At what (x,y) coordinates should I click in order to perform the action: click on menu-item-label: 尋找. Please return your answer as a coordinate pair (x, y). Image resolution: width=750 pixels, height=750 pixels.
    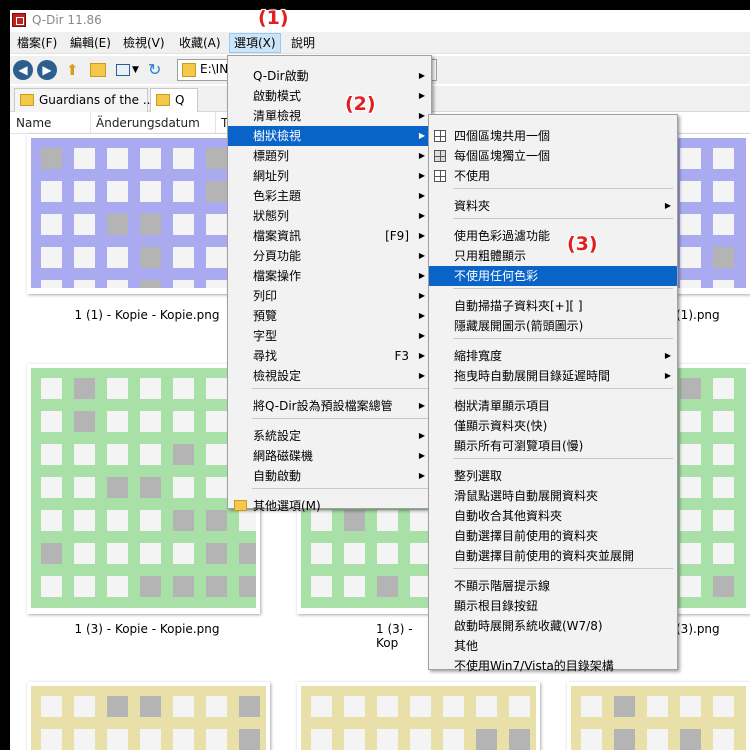
    Looking at the image, I should click on (265, 356).